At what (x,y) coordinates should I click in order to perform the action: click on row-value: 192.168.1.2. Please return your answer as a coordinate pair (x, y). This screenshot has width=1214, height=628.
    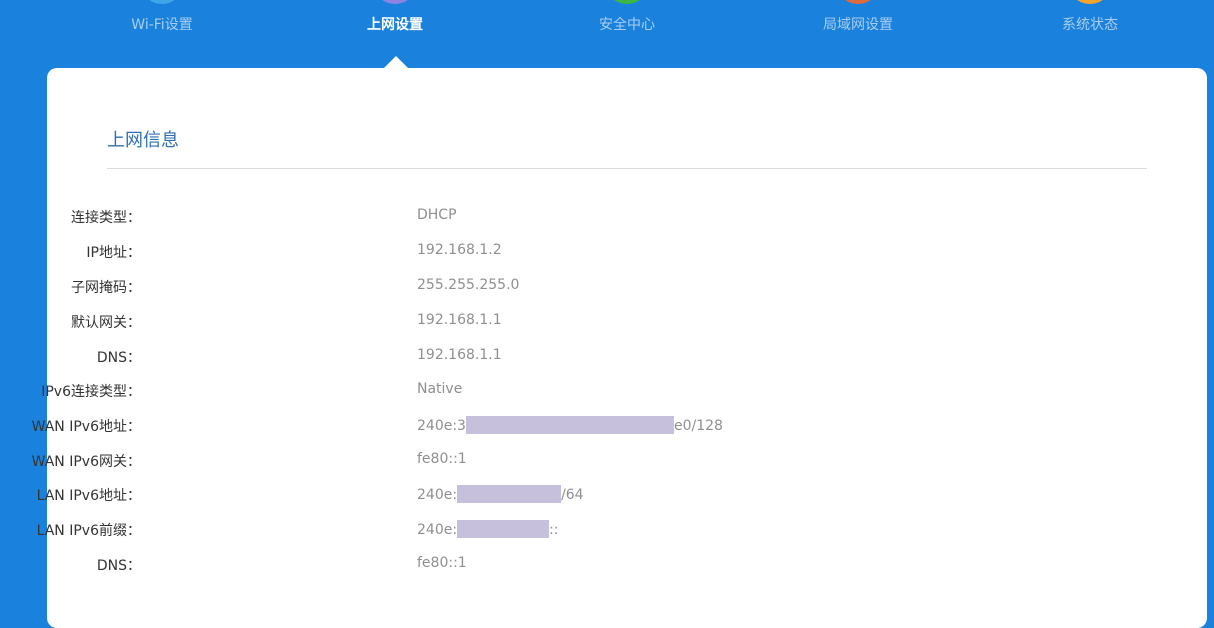
    Looking at the image, I should click on (459, 250).